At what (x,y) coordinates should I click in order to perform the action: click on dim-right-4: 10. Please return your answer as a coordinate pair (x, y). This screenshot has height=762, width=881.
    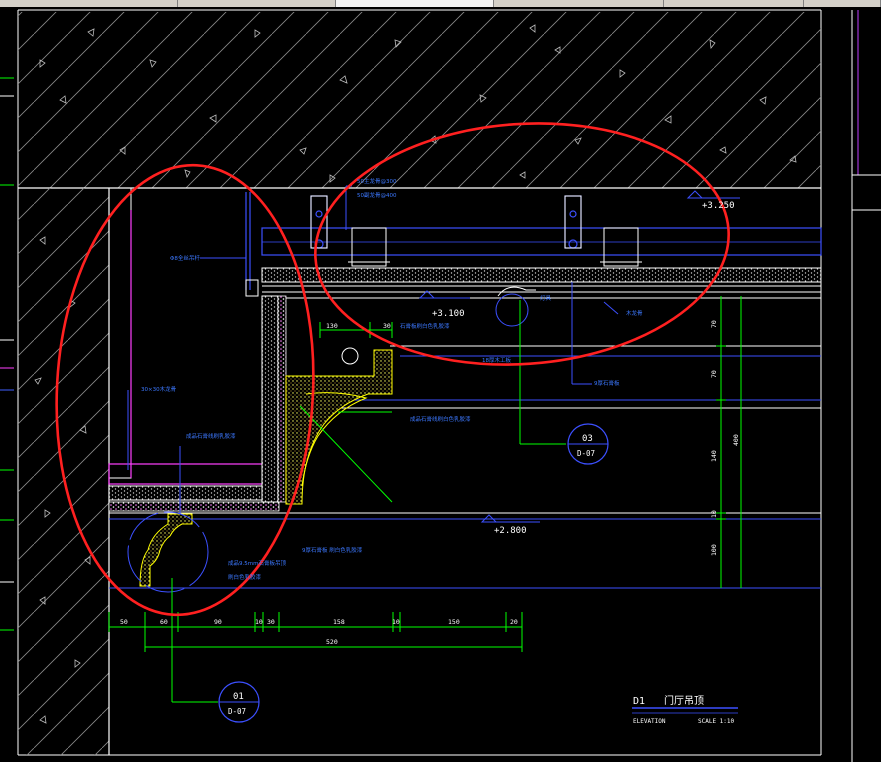
    Looking at the image, I should click on (714, 514).